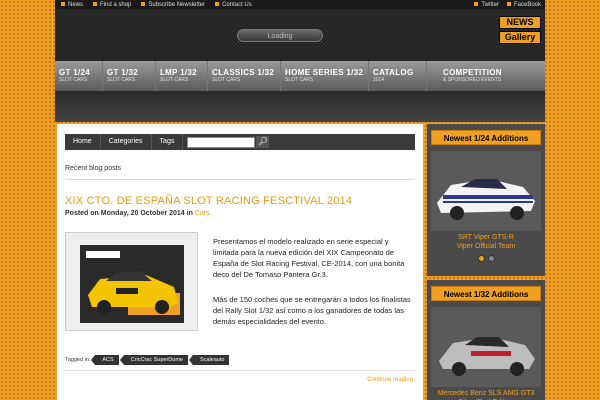 The width and height of the screenshot is (600, 400). What do you see at coordinates (153, 360) in the screenshot?
I see `tag-criccrac-superdome: CricCrac SuperDome` at bounding box center [153, 360].